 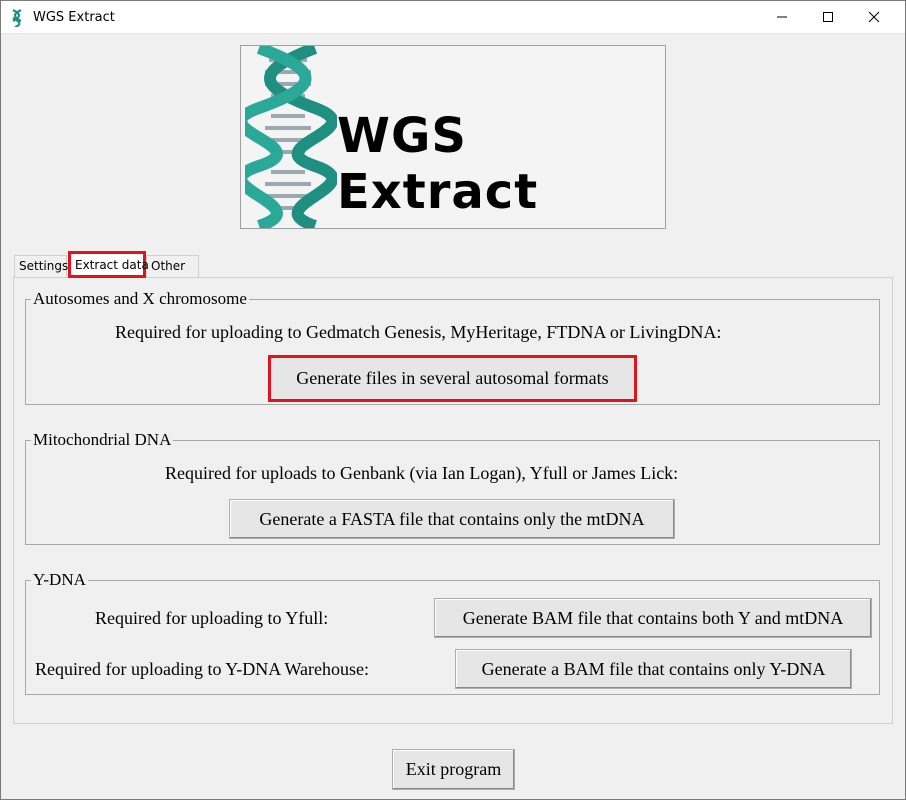 I want to click on tab-settings: Settings, so click(x=41, y=266).